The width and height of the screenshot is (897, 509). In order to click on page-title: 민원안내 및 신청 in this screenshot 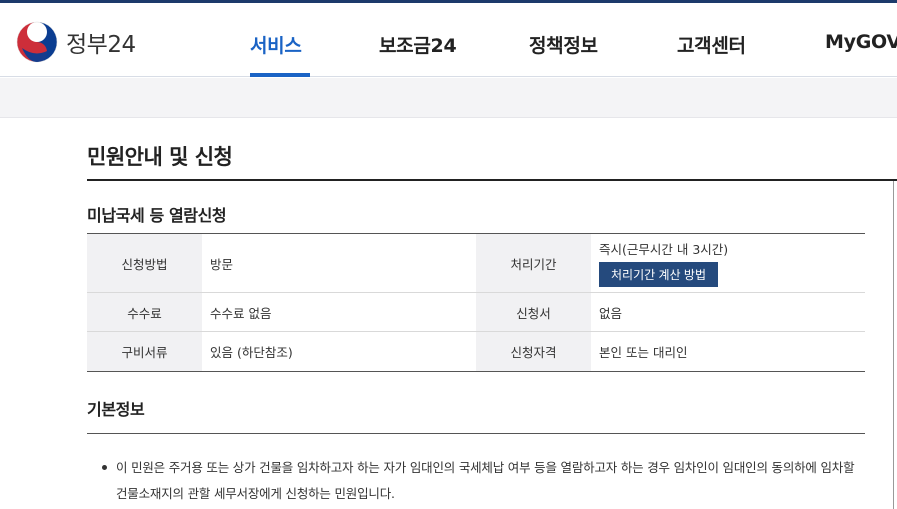, I will do `click(160, 157)`.